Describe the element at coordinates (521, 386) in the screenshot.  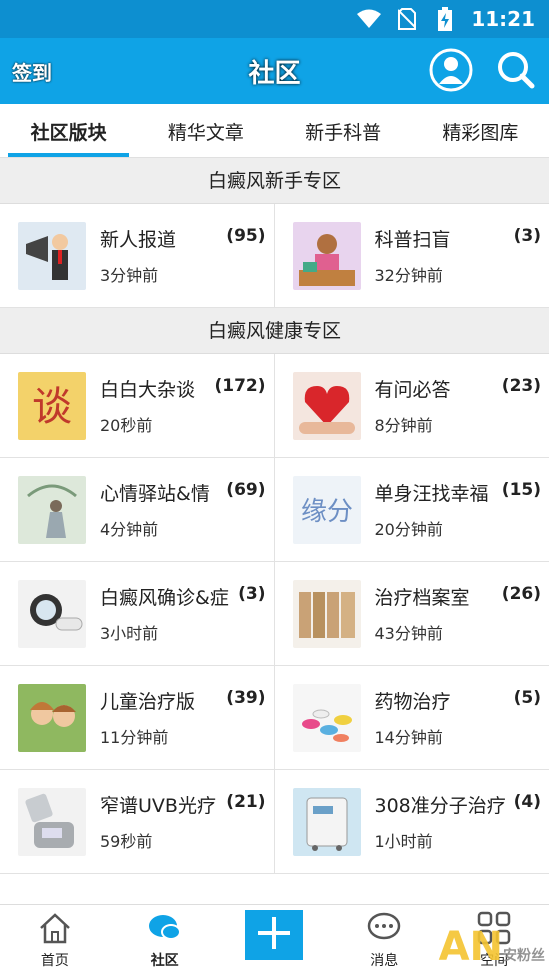
I see `board-post-count: (23)` at that location.